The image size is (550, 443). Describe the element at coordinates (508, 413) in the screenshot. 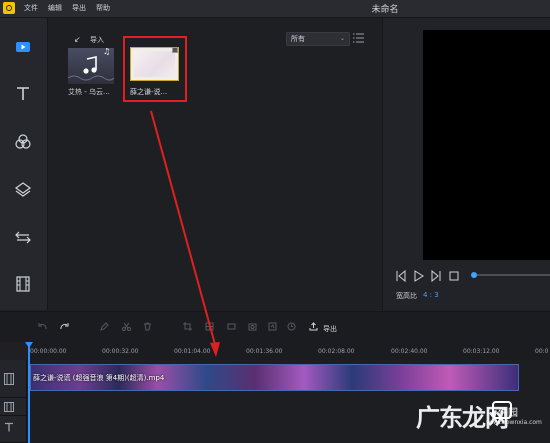

I see `watermark-sub: 件园` at that location.